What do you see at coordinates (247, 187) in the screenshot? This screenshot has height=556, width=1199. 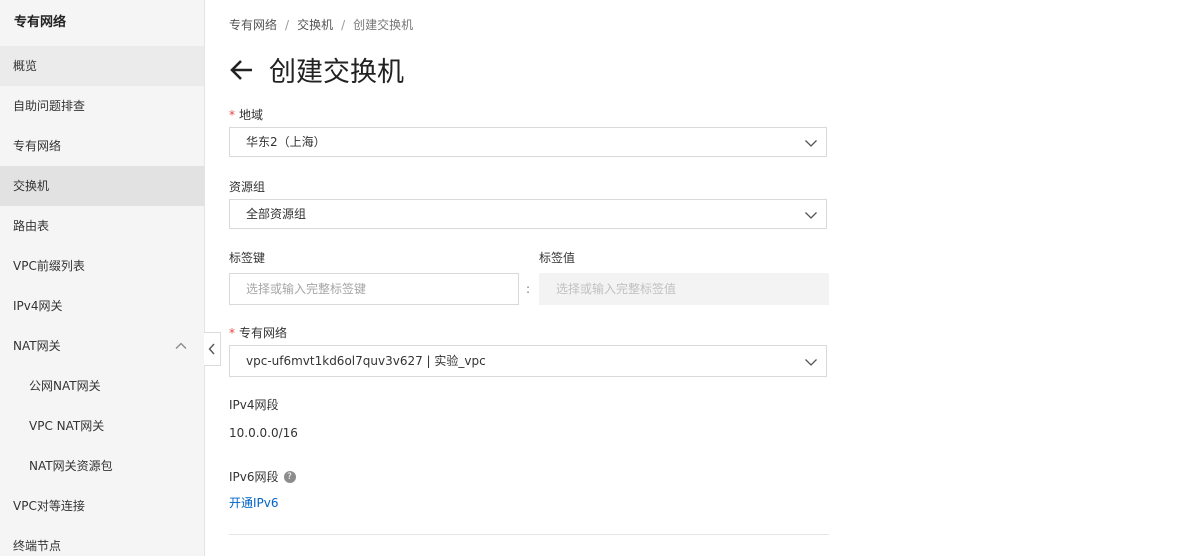 I see `resource-group-label: 资源组` at bounding box center [247, 187].